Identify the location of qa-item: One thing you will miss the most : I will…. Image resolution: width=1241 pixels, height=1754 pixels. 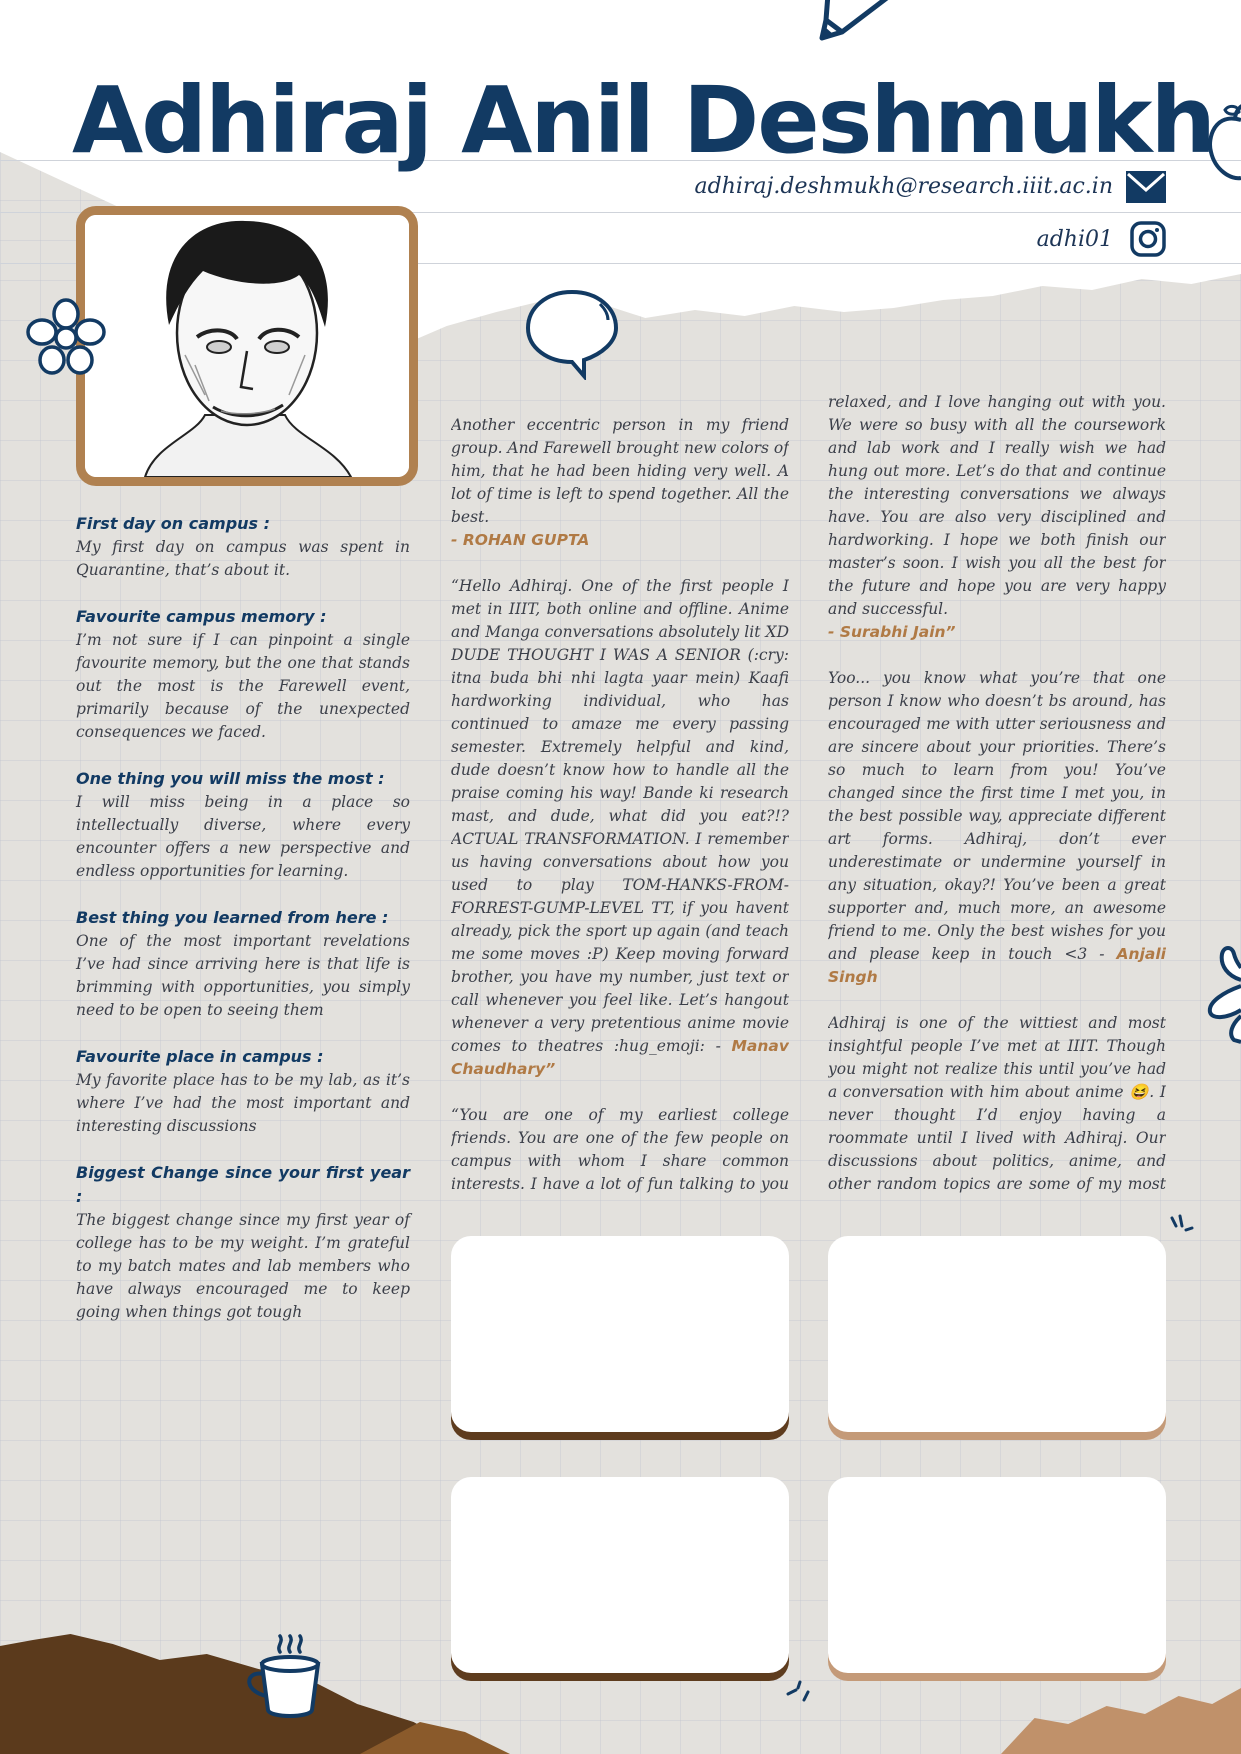
(243, 825).